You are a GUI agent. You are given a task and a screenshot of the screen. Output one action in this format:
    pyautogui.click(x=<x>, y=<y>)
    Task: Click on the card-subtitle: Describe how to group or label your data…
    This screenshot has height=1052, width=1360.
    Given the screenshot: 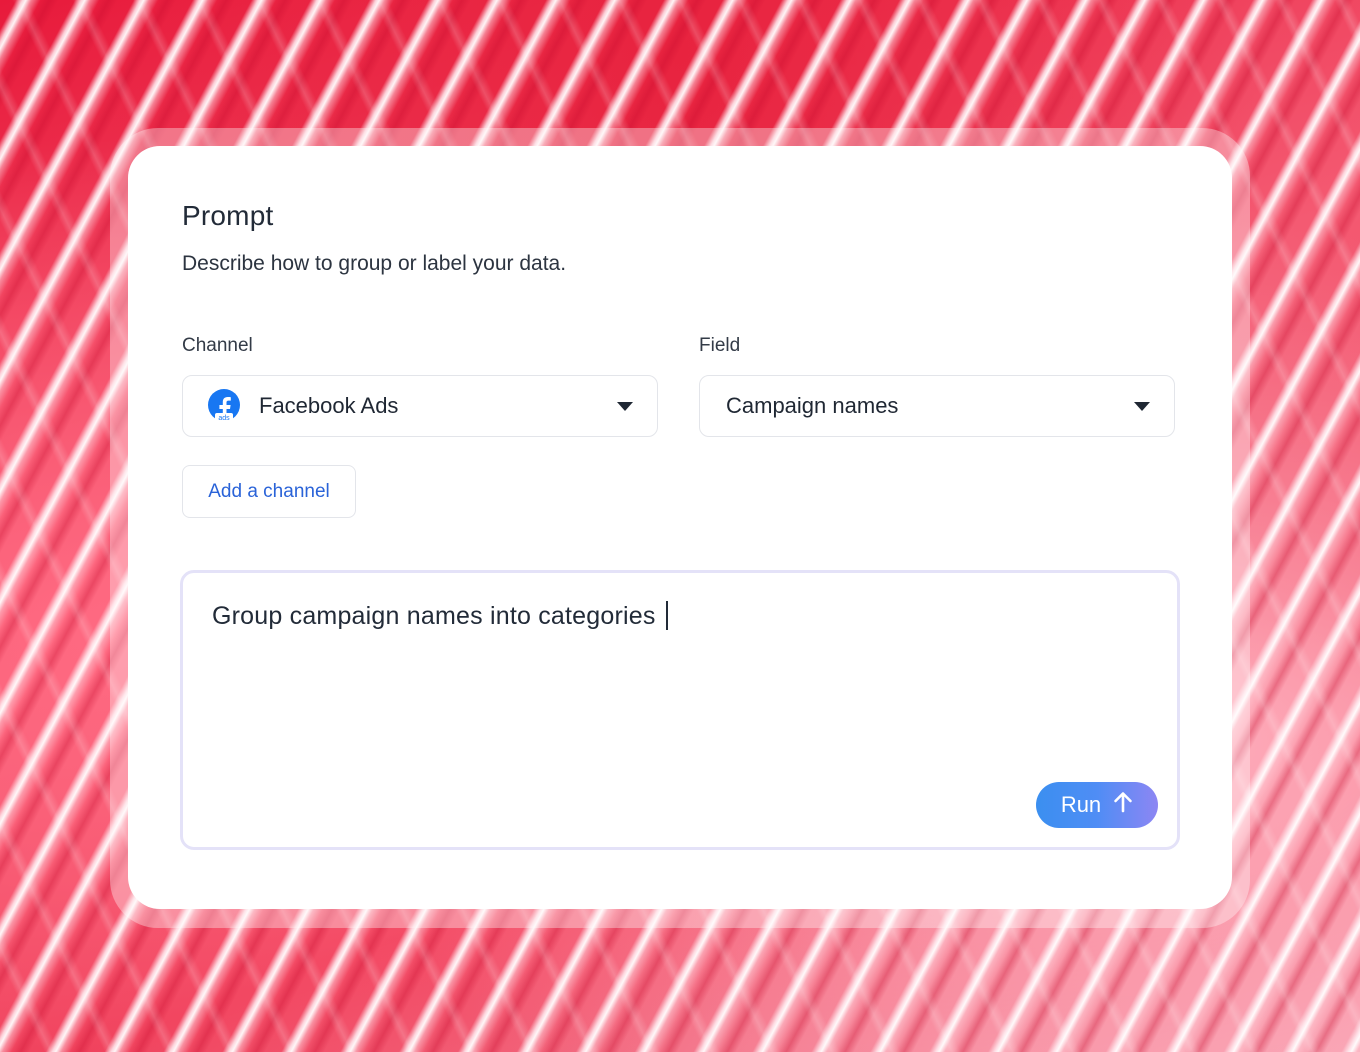 What is the action you would take?
    pyautogui.click(x=374, y=263)
    